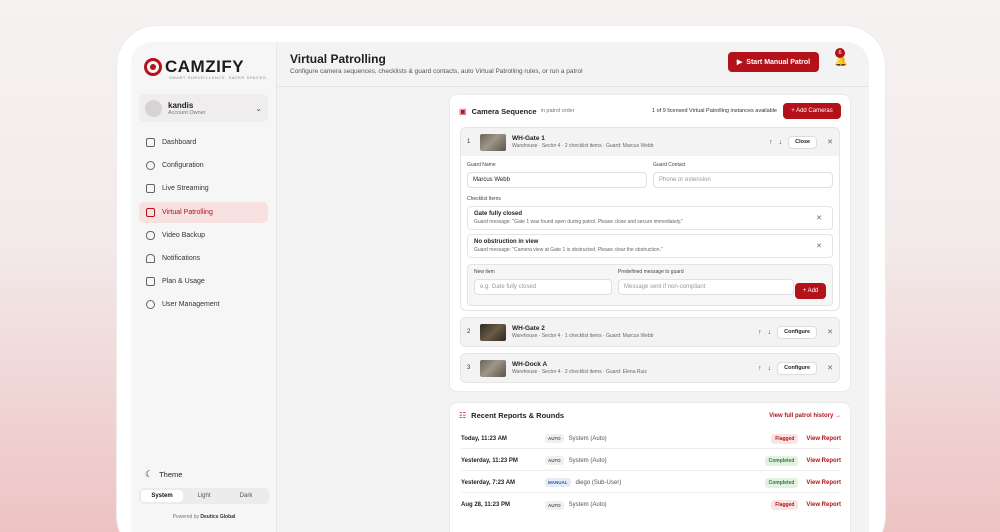 Image resolution: width=1000 pixels, height=532 pixels. What do you see at coordinates (481, 165) in the screenshot?
I see `guard-name-label: Guard Name` at bounding box center [481, 165].